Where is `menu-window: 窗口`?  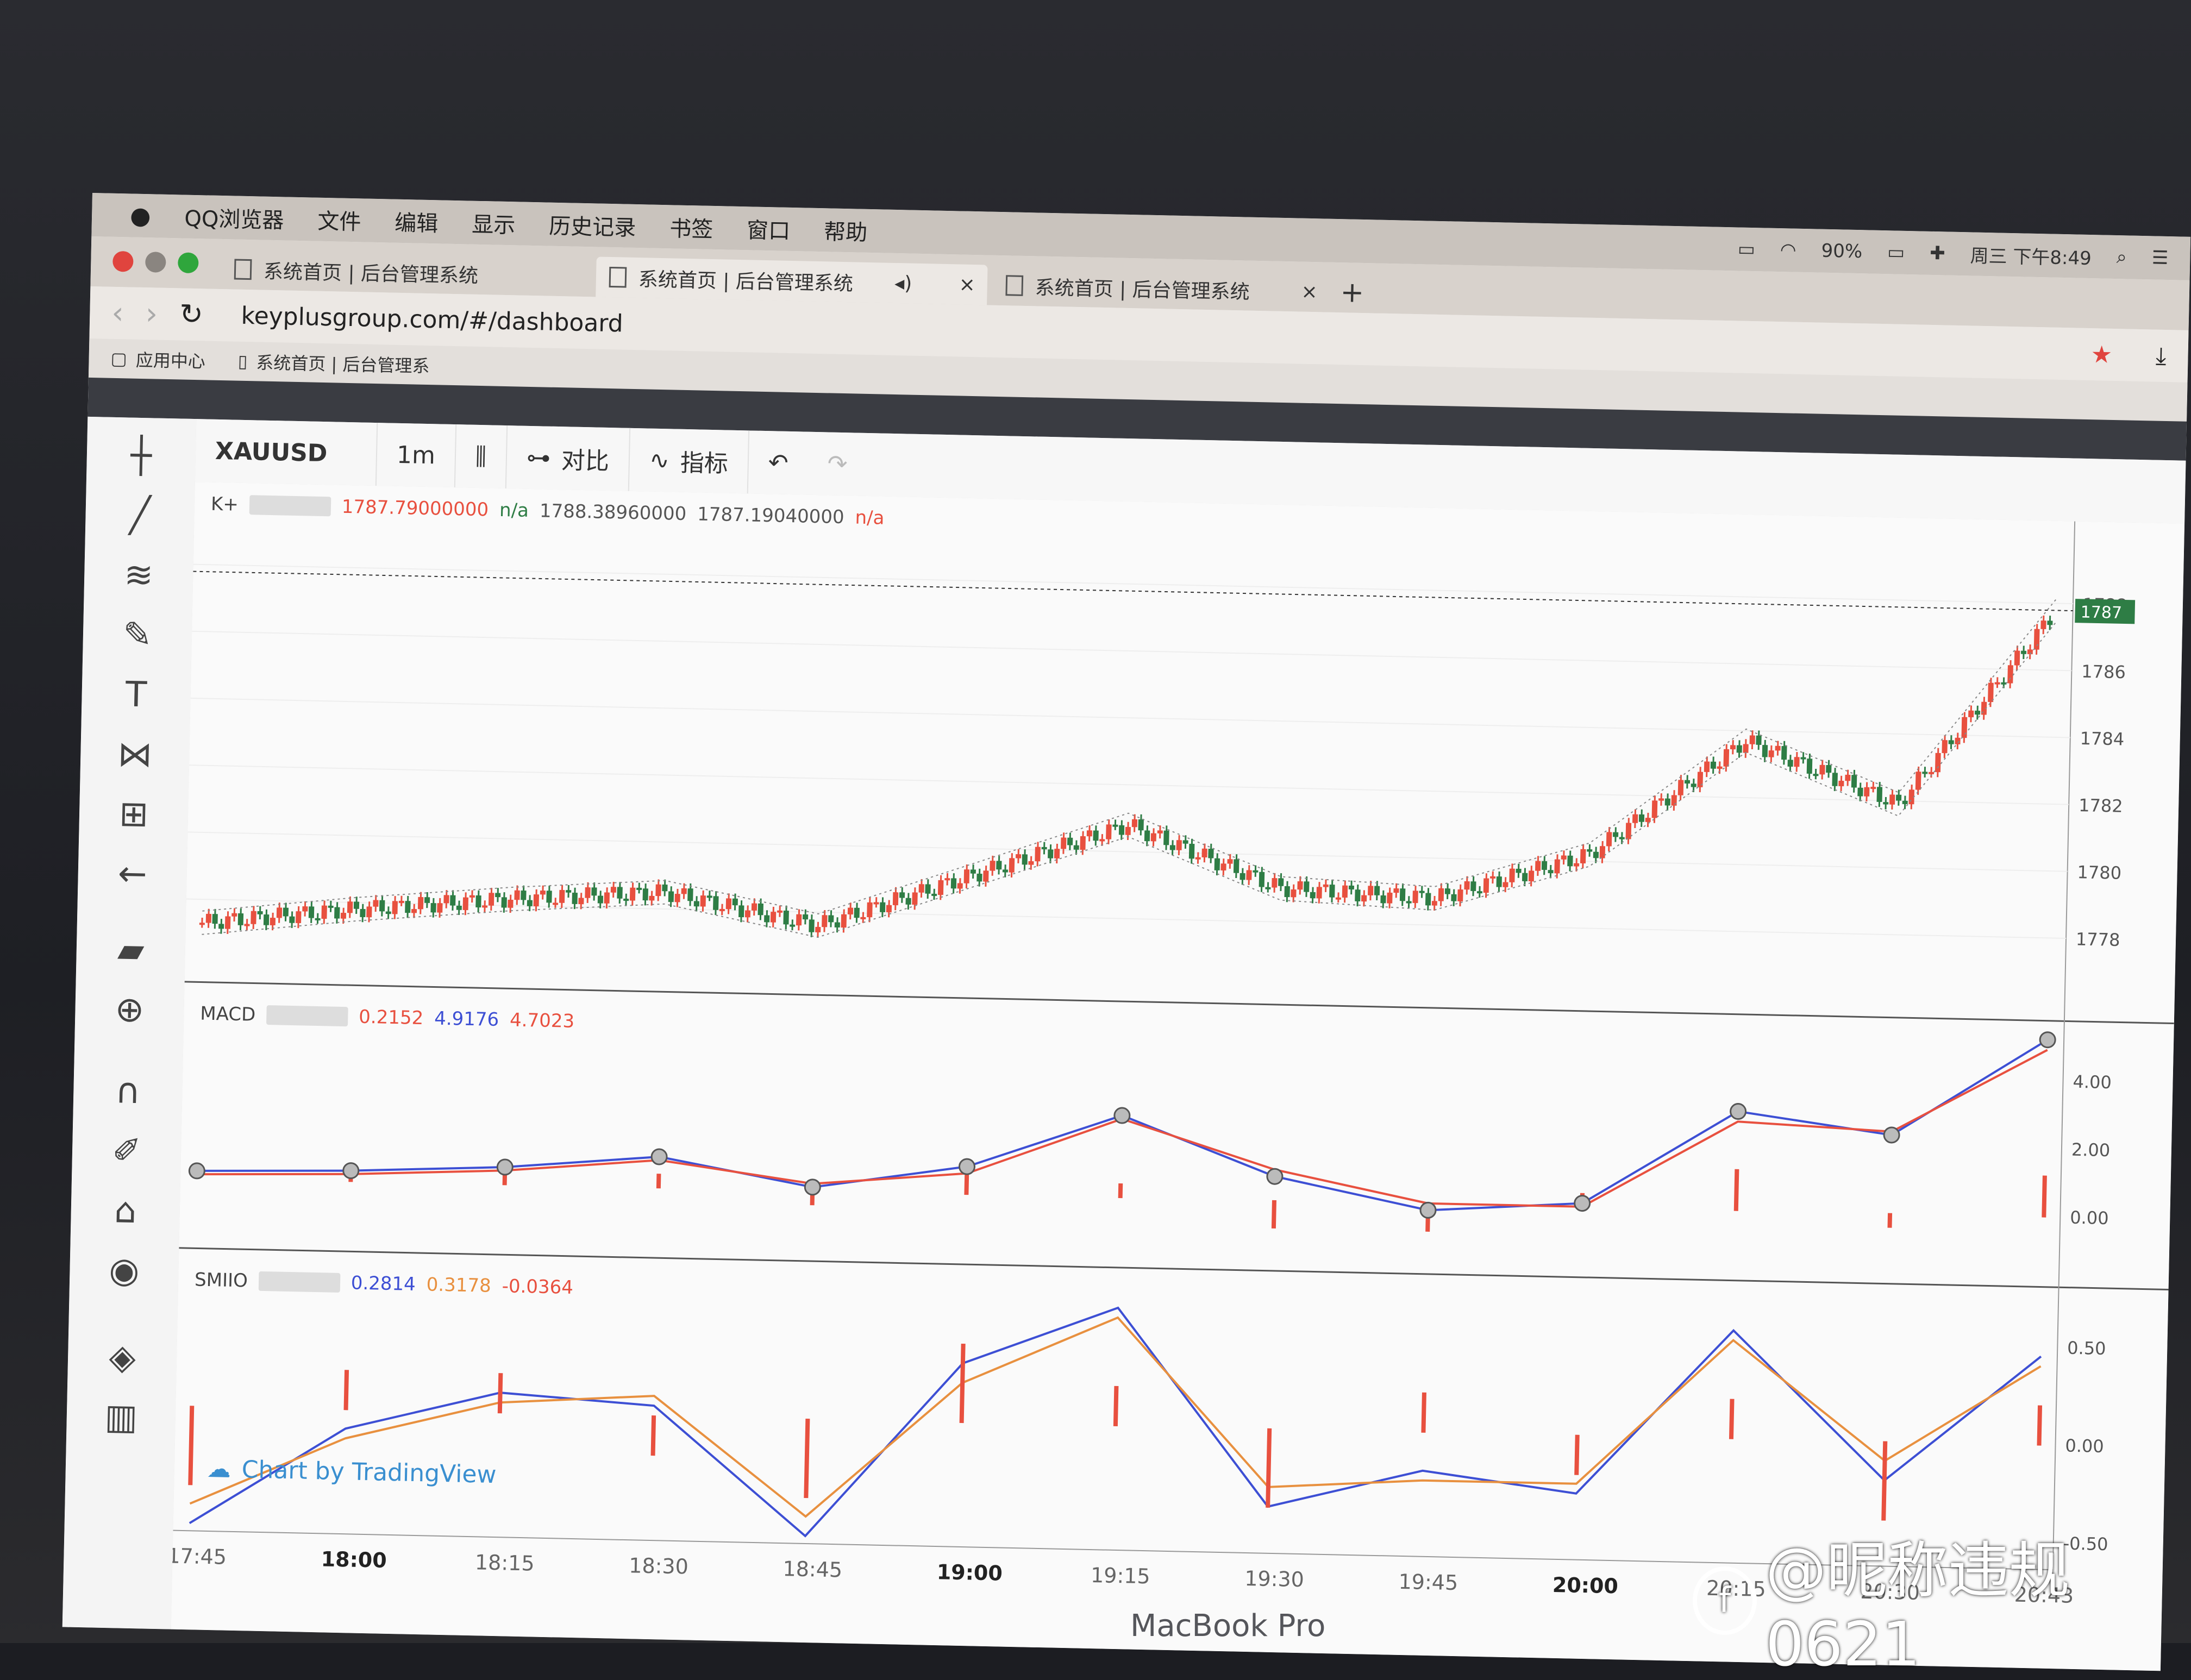 menu-window: 窗口 is located at coordinates (769, 228).